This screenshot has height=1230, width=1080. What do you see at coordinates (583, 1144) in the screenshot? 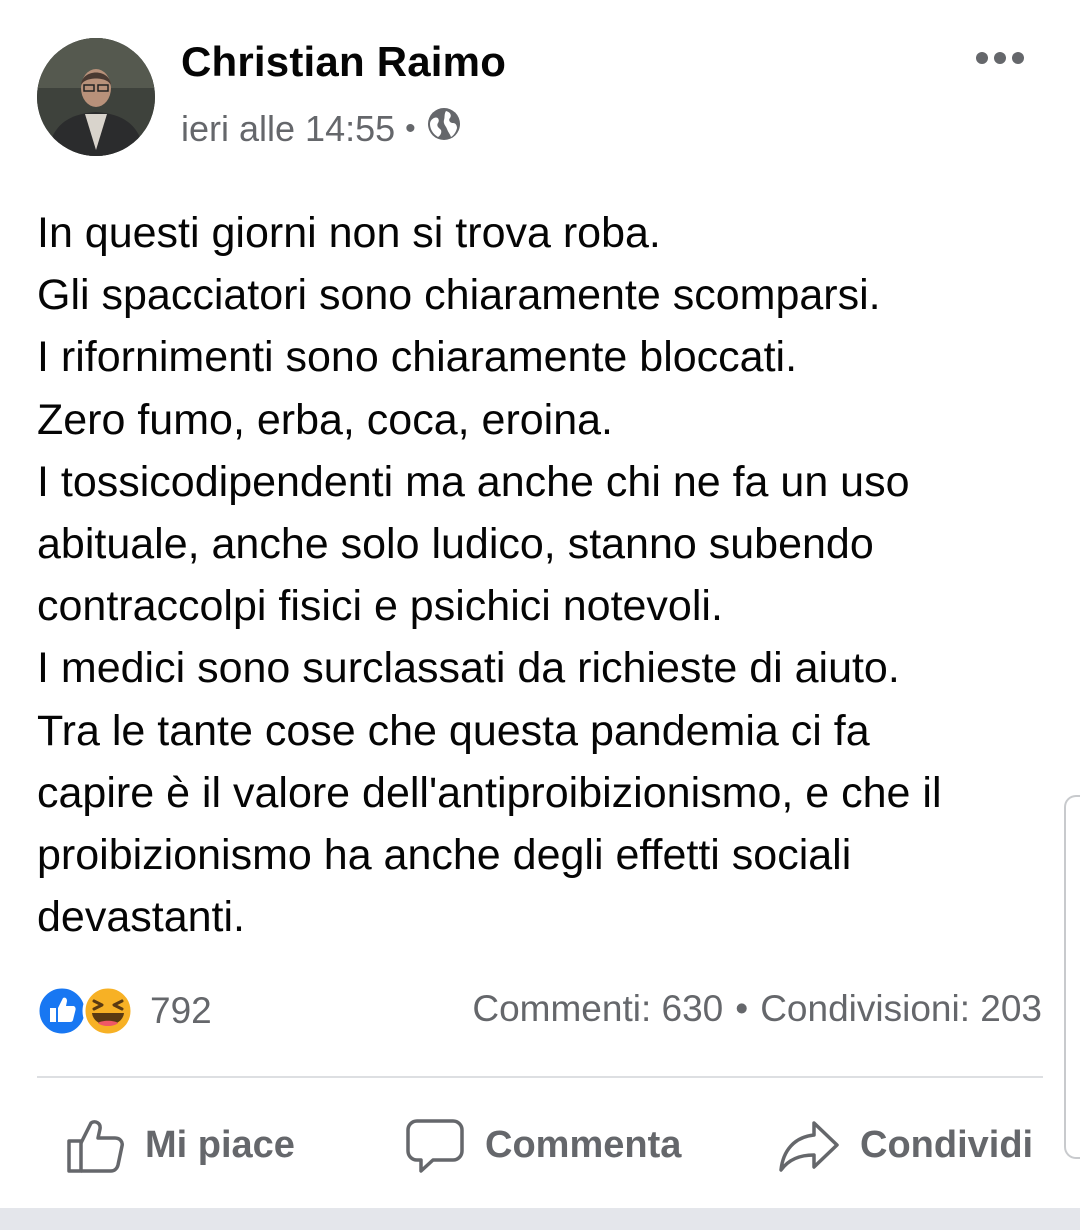
I see `comment-label: Commenta` at bounding box center [583, 1144].